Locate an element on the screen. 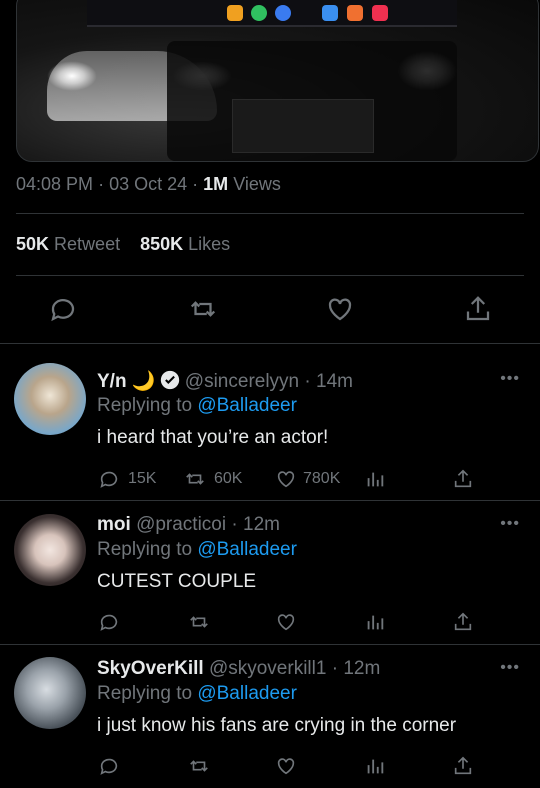 Image resolution: width=540 pixels, height=788 pixels. retweets-stat: 50K Retweet is located at coordinates (68, 244).